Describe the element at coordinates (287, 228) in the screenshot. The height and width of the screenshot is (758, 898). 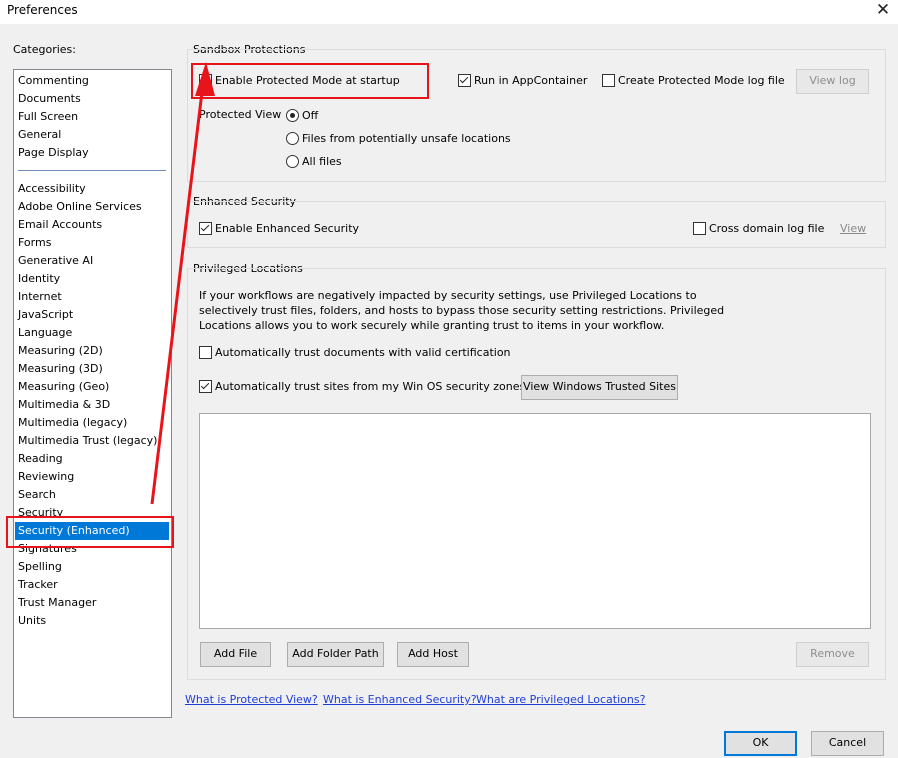
I see `enhanced-security-label: Enable Enhanced Security` at that location.